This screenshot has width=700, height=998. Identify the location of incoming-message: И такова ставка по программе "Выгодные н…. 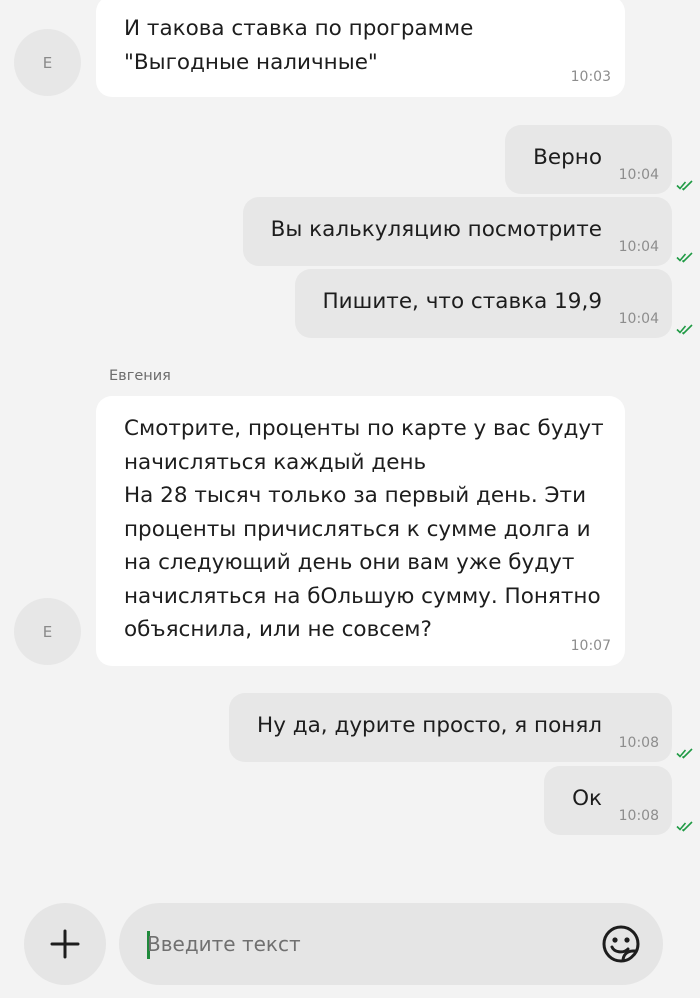
(360, 48).